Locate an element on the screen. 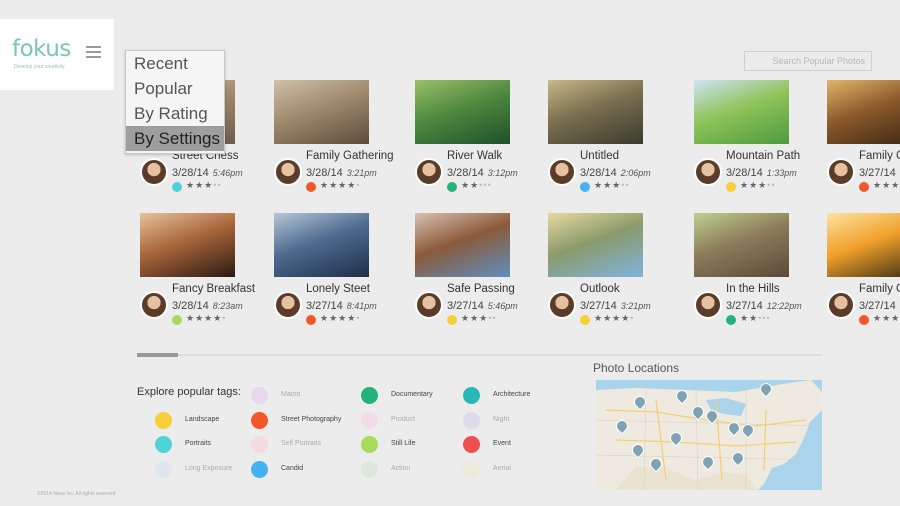 This screenshot has width=900, height=506. photo-card: River Walk 3/28/14 3:12pm ★★••• is located at coordinates (477, 140).